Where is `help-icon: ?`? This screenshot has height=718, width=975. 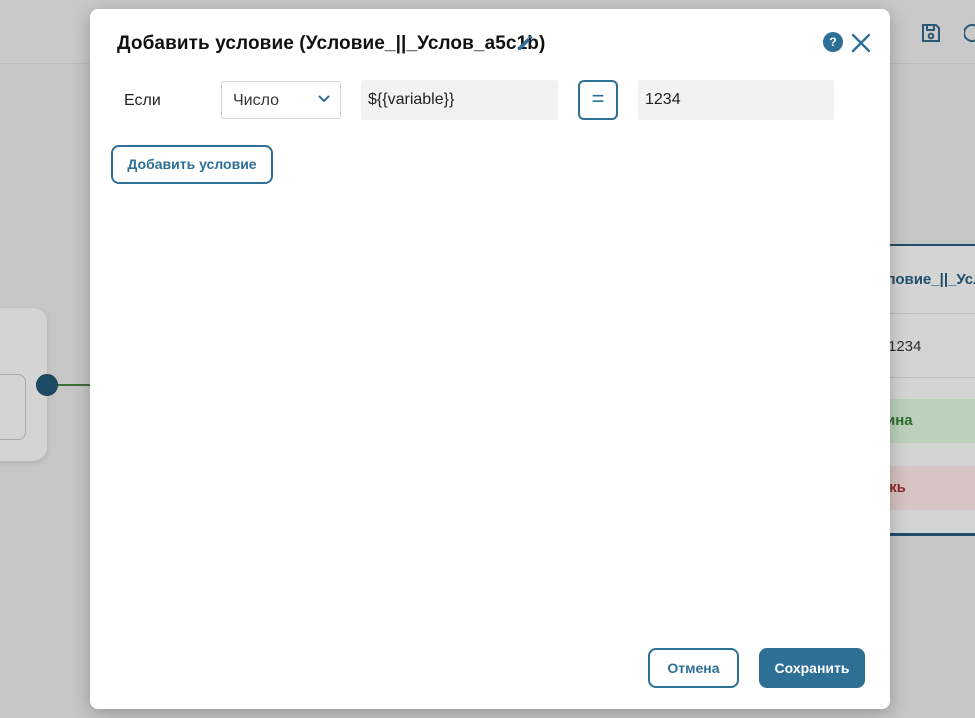
help-icon: ? is located at coordinates (833, 42).